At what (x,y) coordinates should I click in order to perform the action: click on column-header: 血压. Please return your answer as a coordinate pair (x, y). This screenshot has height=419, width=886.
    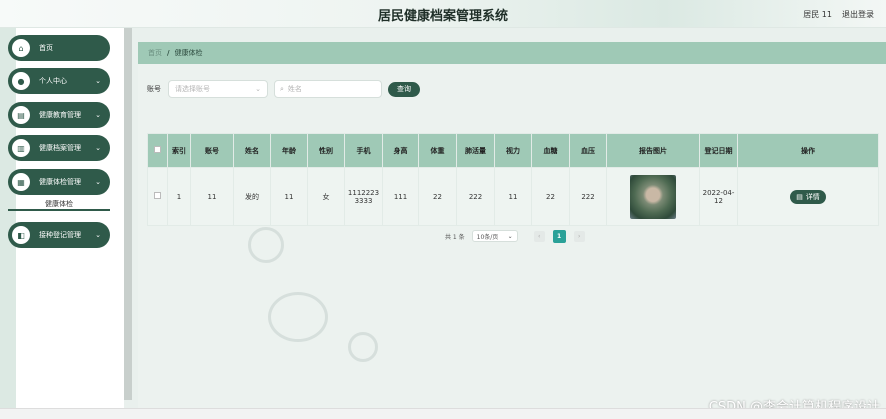
    Looking at the image, I should click on (588, 150).